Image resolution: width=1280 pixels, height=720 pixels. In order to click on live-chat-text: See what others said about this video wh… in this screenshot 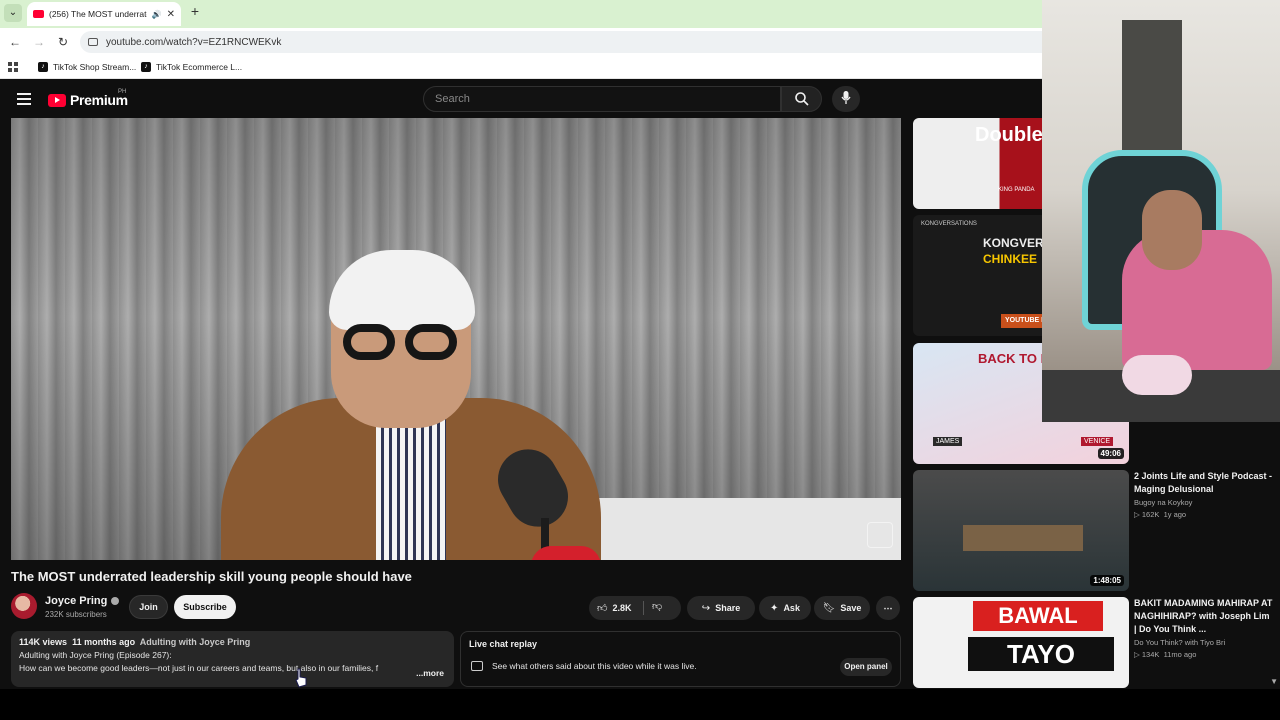, I will do `click(594, 666)`.